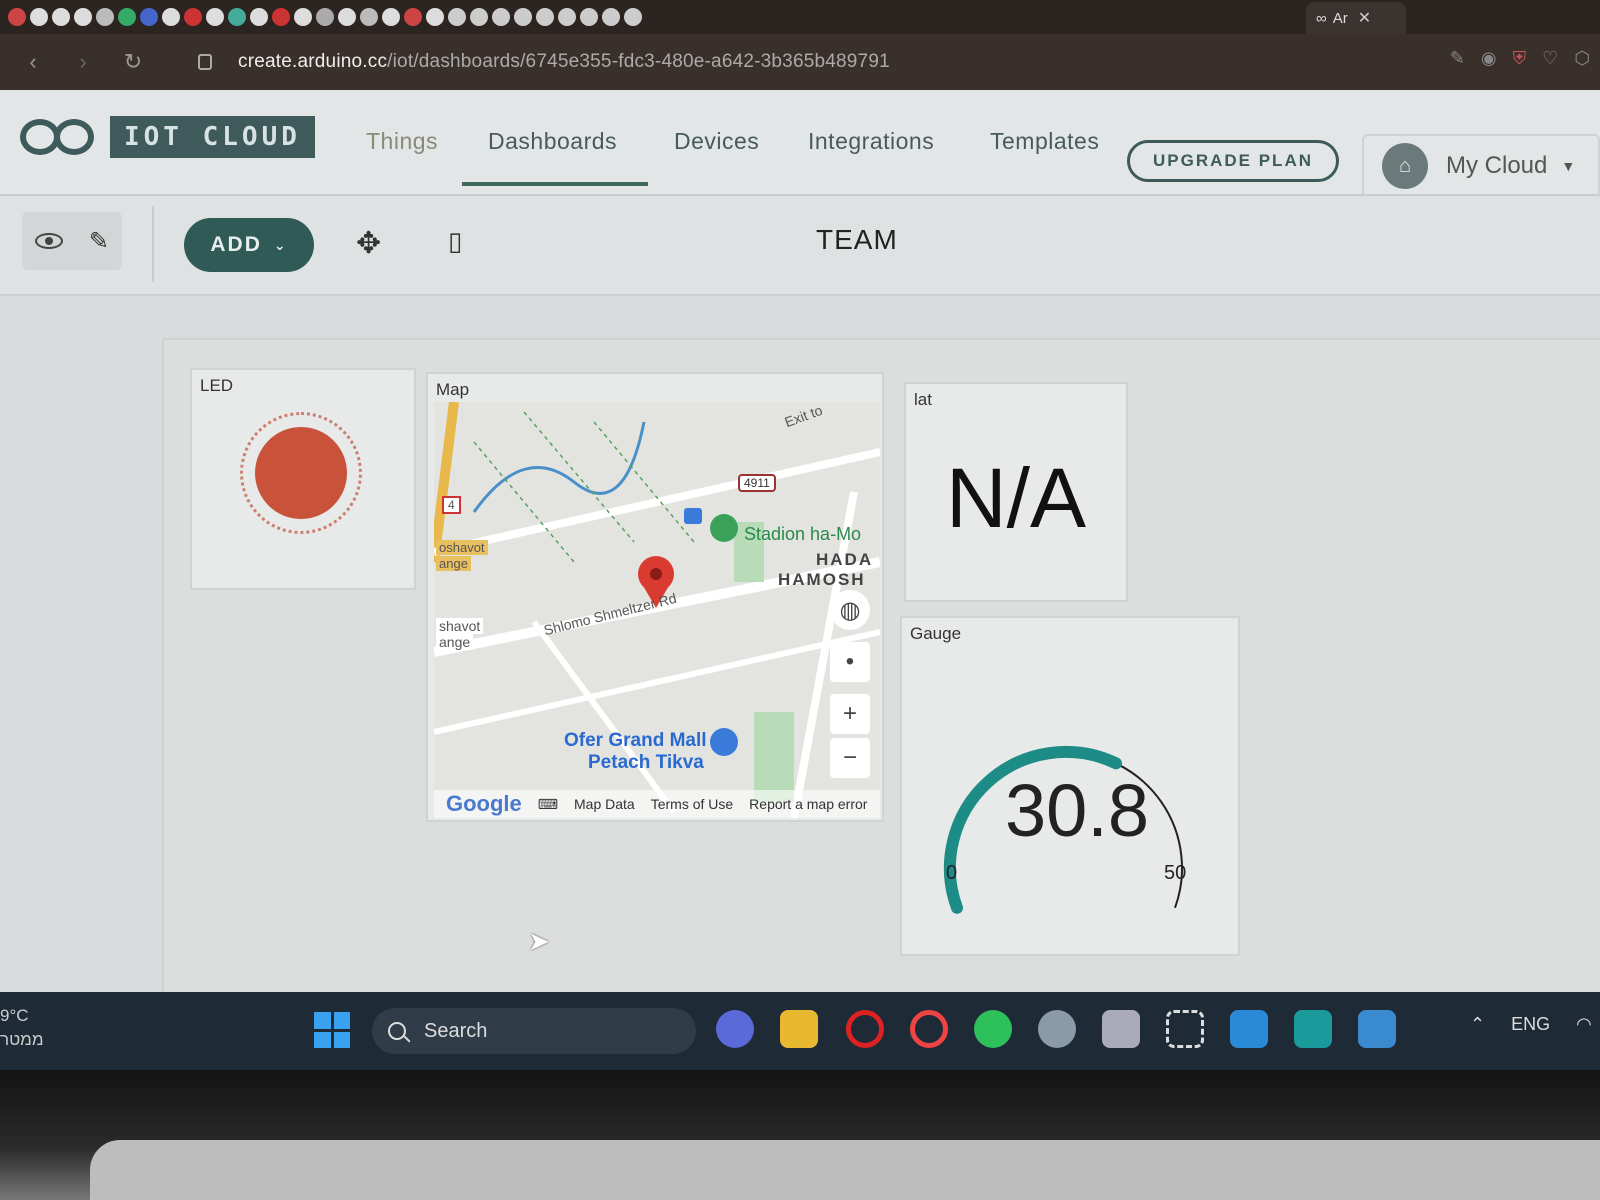 The width and height of the screenshot is (1600, 1200). What do you see at coordinates (1582, 58) in the screenshot?
I see `cube-icon: ⬡` at bounding box center [1582, 58].